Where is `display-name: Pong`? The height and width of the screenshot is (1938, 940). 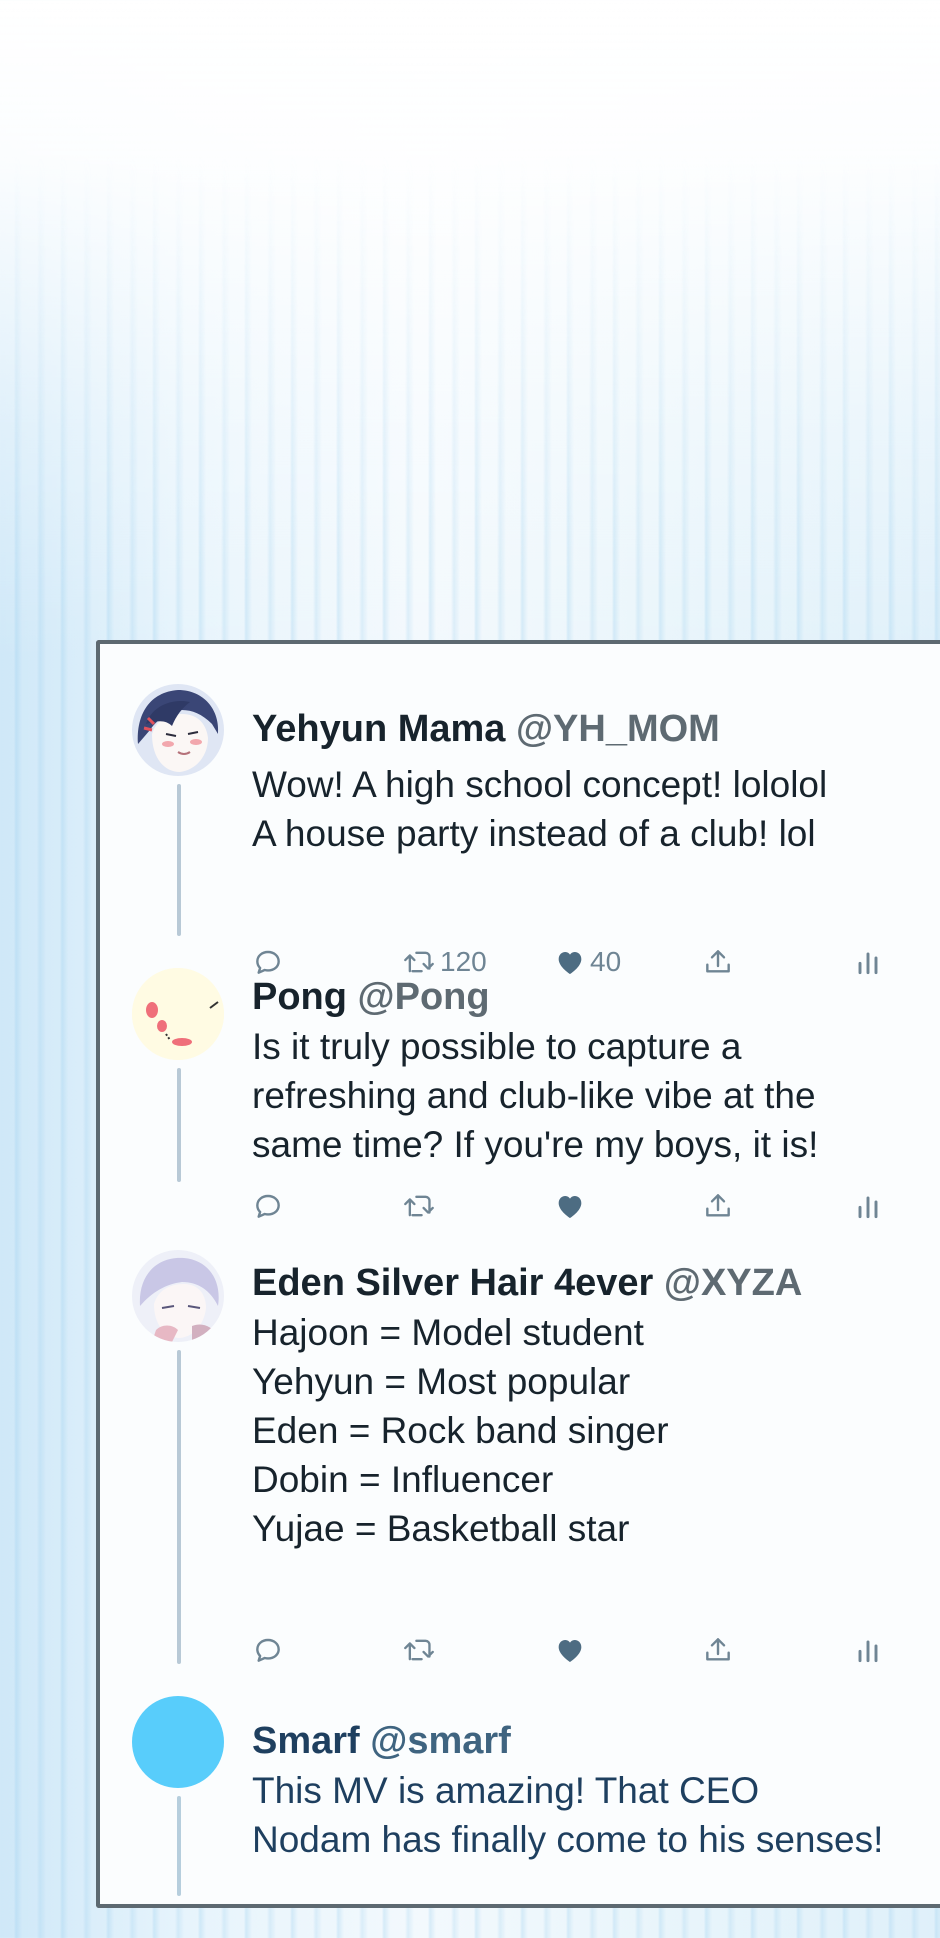 display-name: Pong is located at coordinates (299, 997).